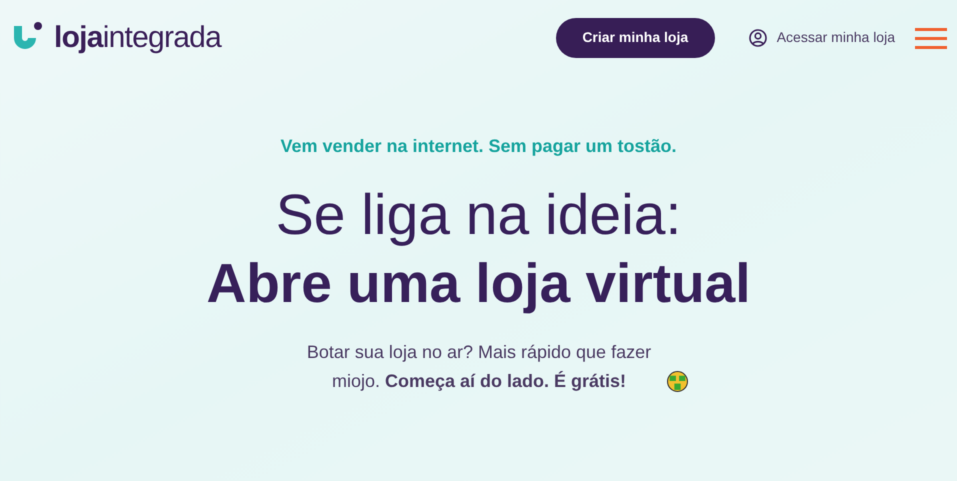 This screenshot has width=957, height=481. Describe the element at coordinates (138, 38) in the screenshot. I see `logo-text: lojaintegrada` at that location.